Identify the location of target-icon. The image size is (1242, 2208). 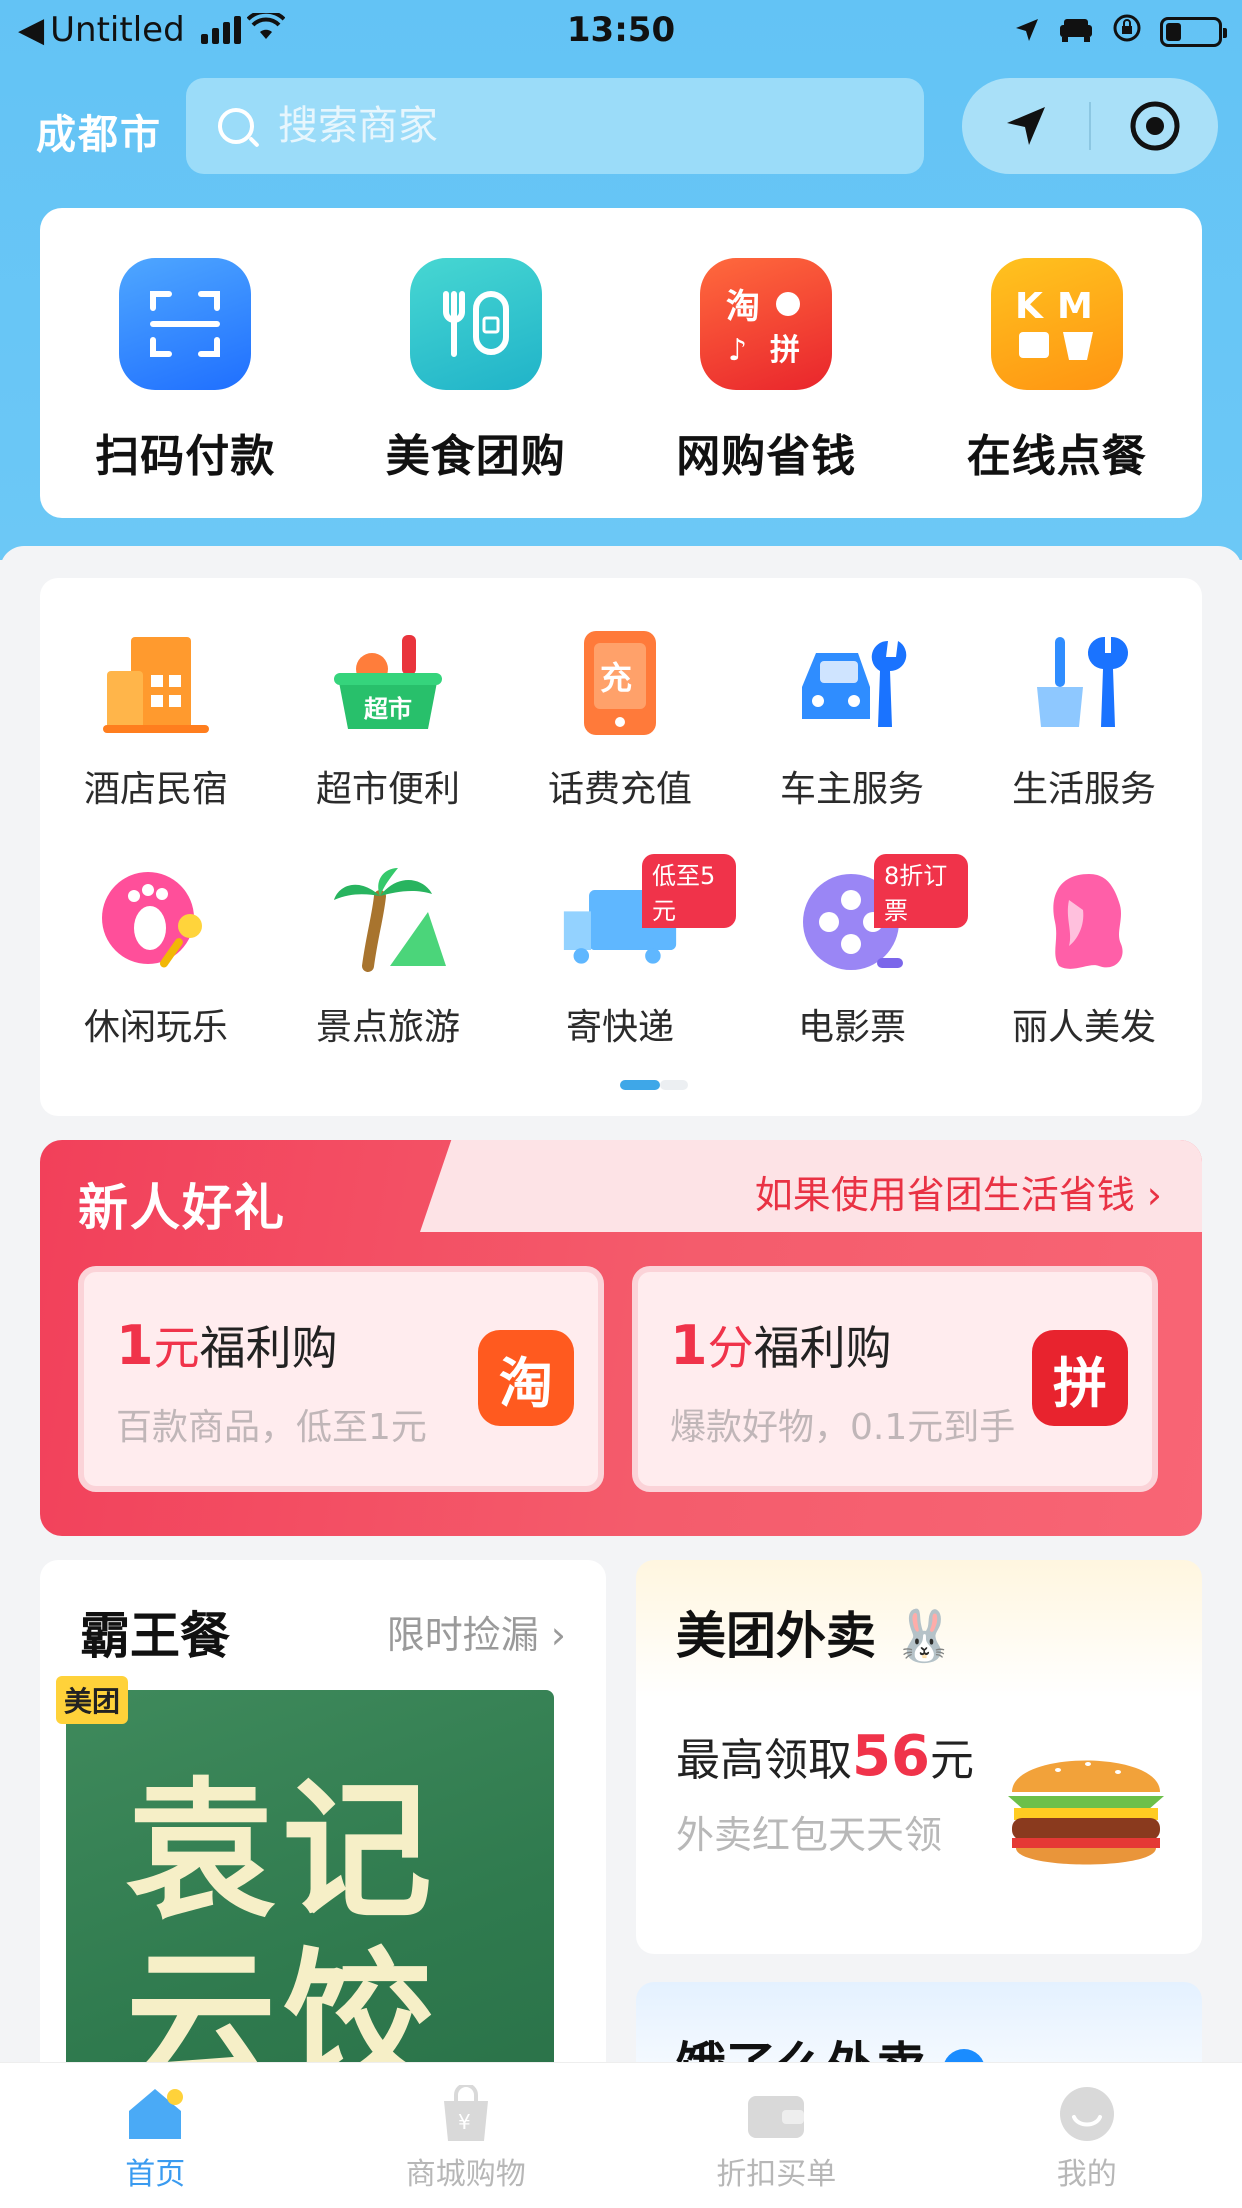
(1154, 126).